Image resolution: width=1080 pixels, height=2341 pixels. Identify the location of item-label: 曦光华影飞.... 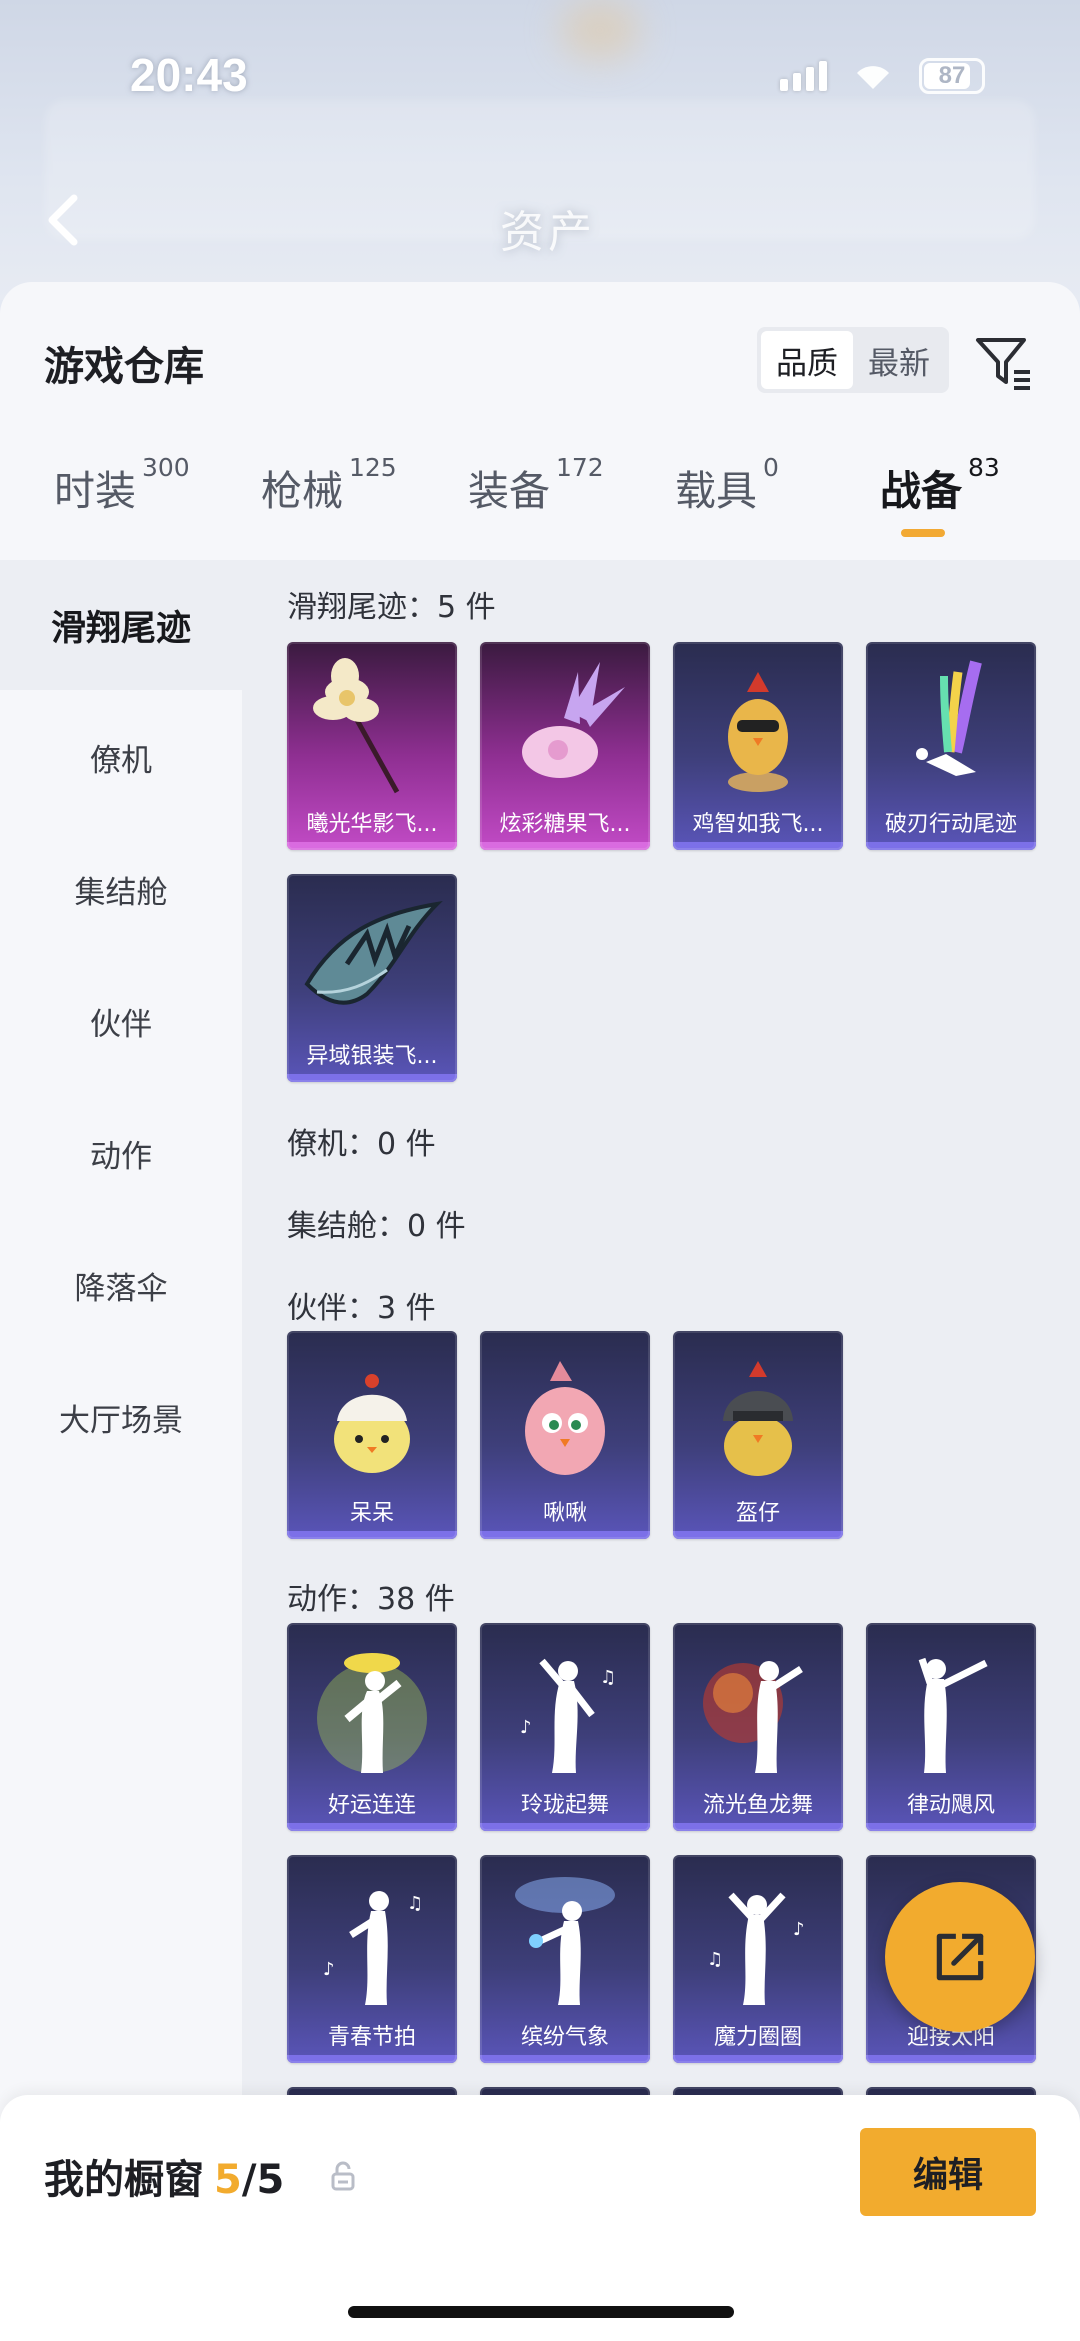
(372, 824).